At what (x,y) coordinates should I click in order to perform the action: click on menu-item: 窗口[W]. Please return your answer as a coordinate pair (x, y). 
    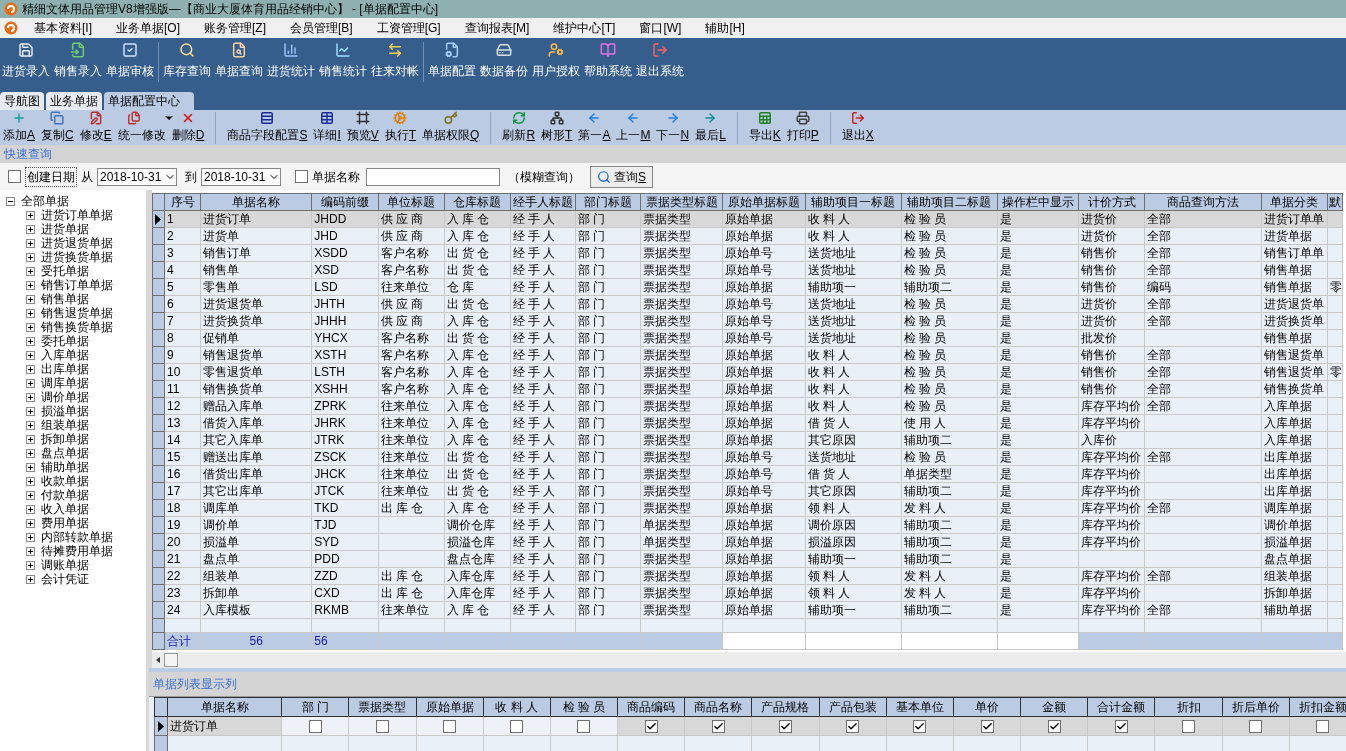
    Looking at the image, I should click on (660, 28).